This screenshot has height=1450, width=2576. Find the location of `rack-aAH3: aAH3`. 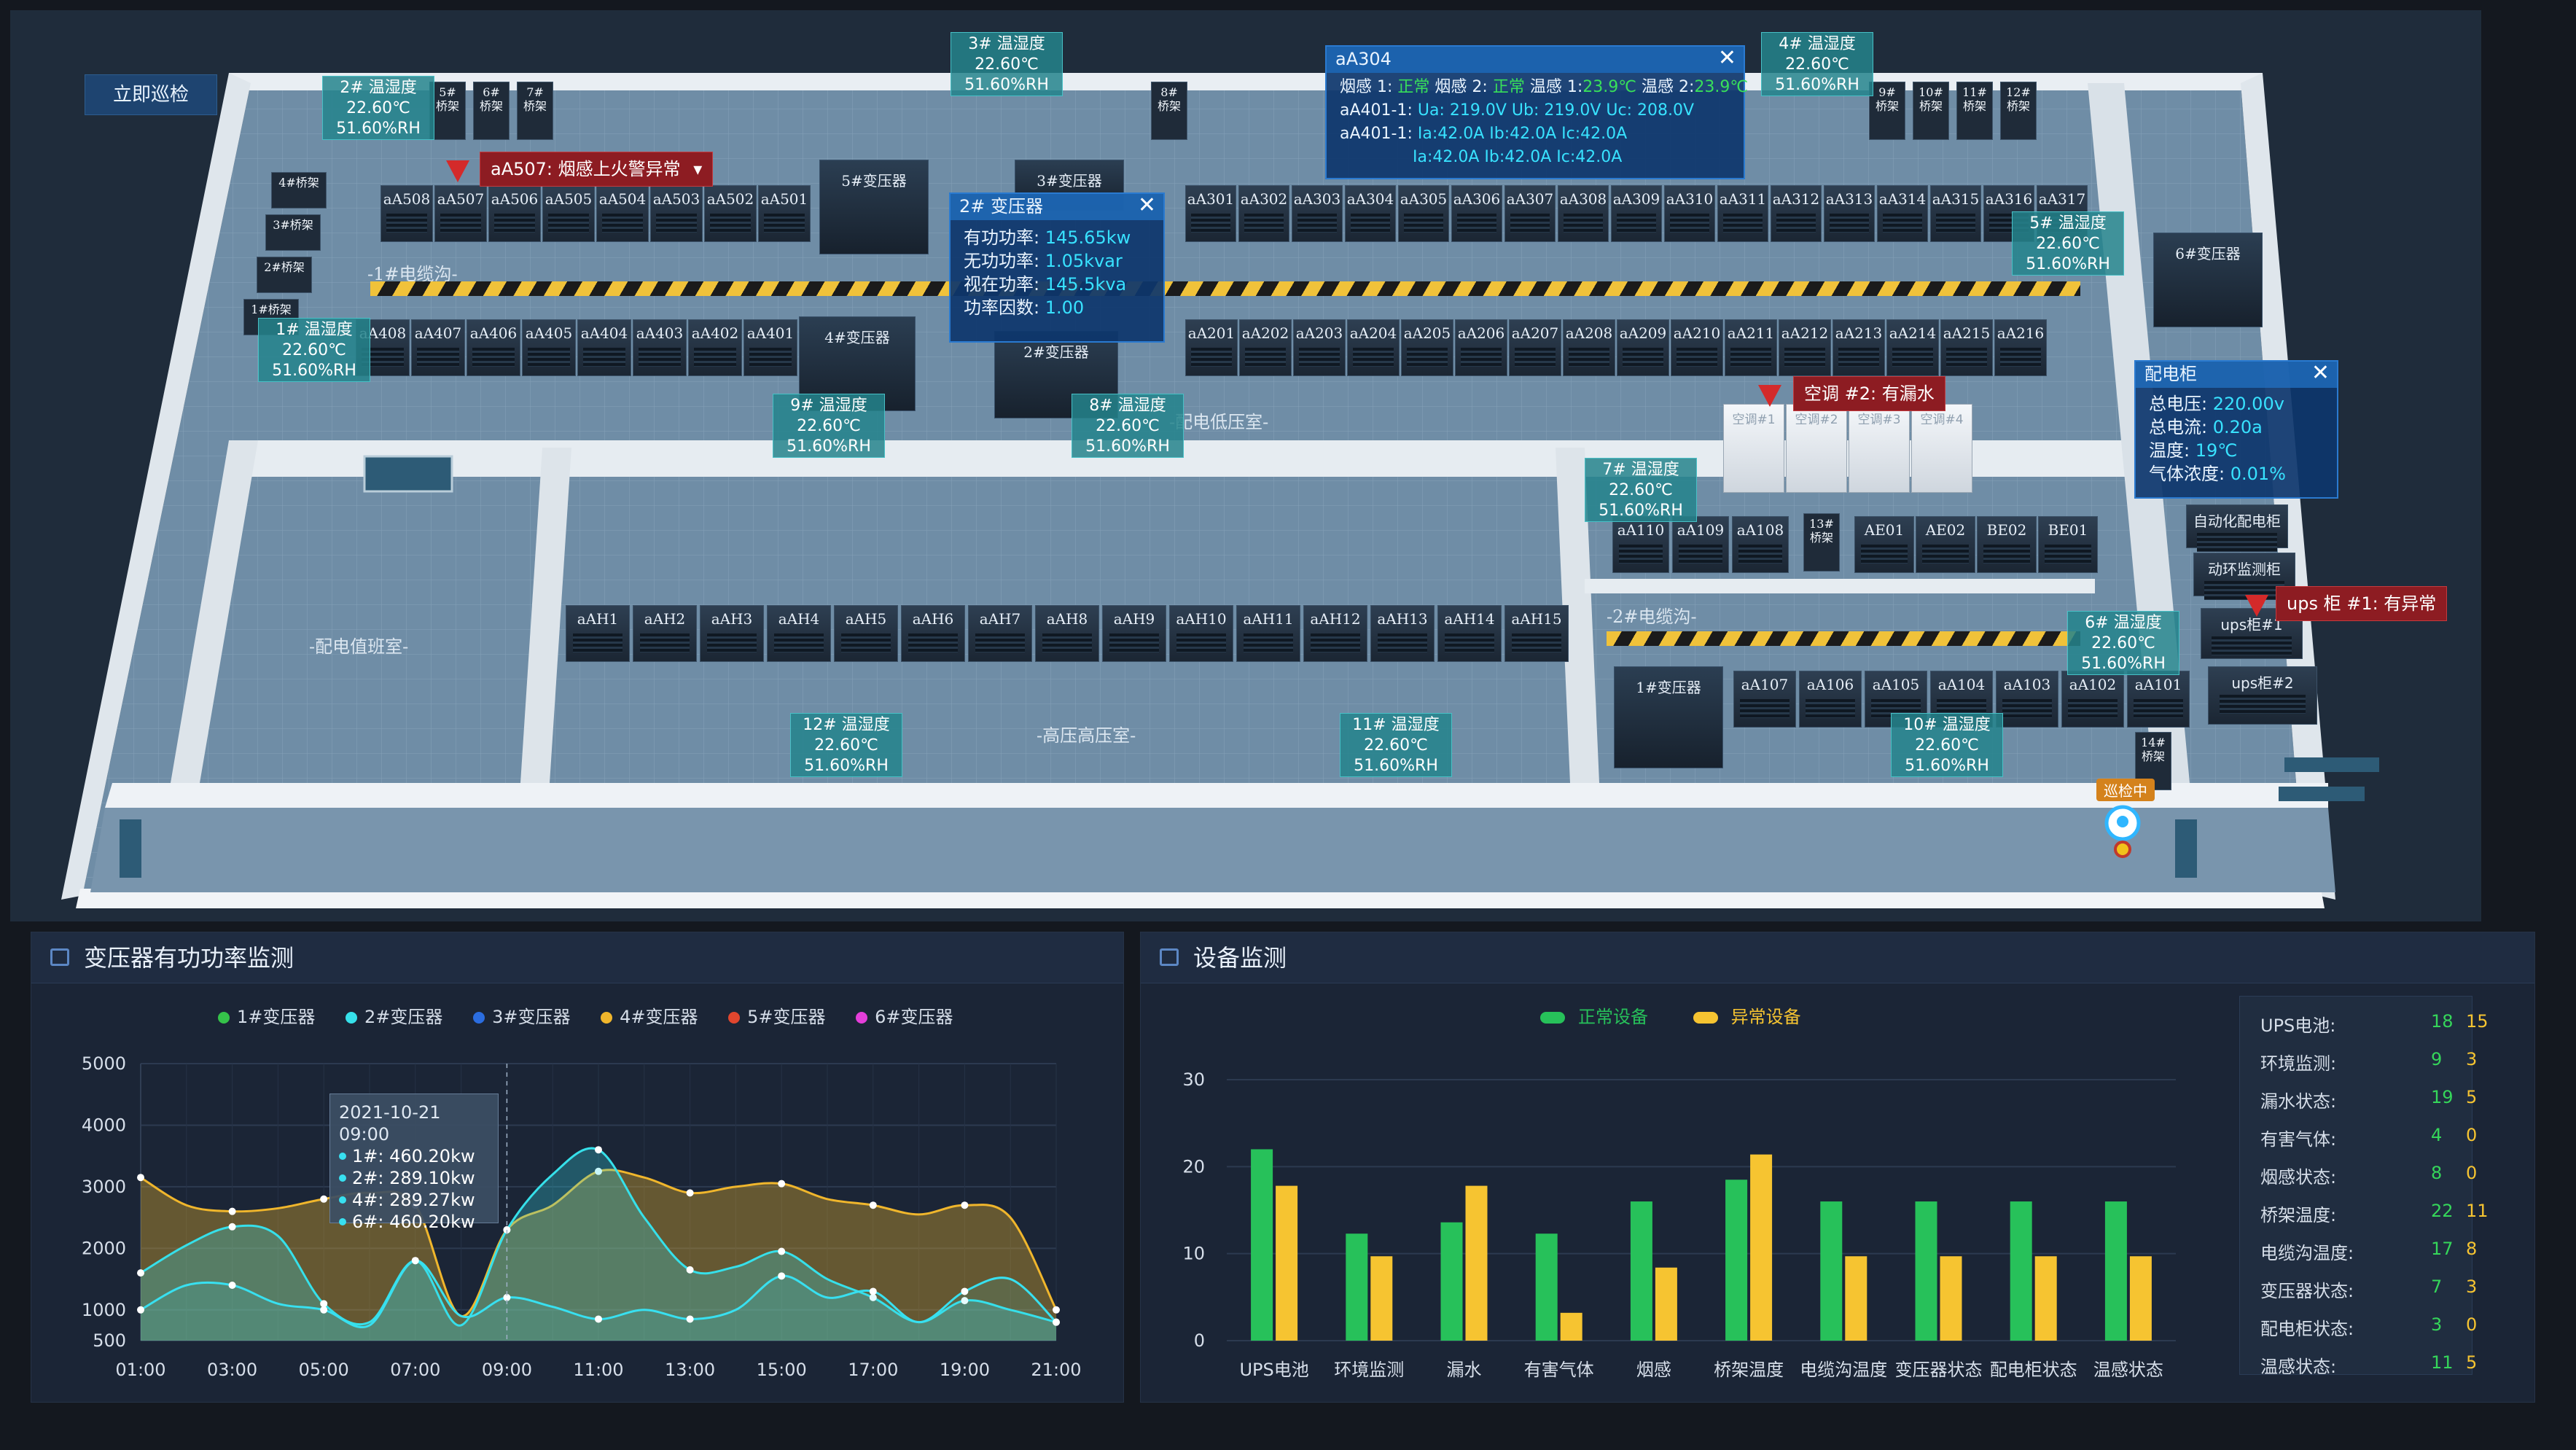

rack-aAH3: aAH3 is located at coordinates (732, 633).